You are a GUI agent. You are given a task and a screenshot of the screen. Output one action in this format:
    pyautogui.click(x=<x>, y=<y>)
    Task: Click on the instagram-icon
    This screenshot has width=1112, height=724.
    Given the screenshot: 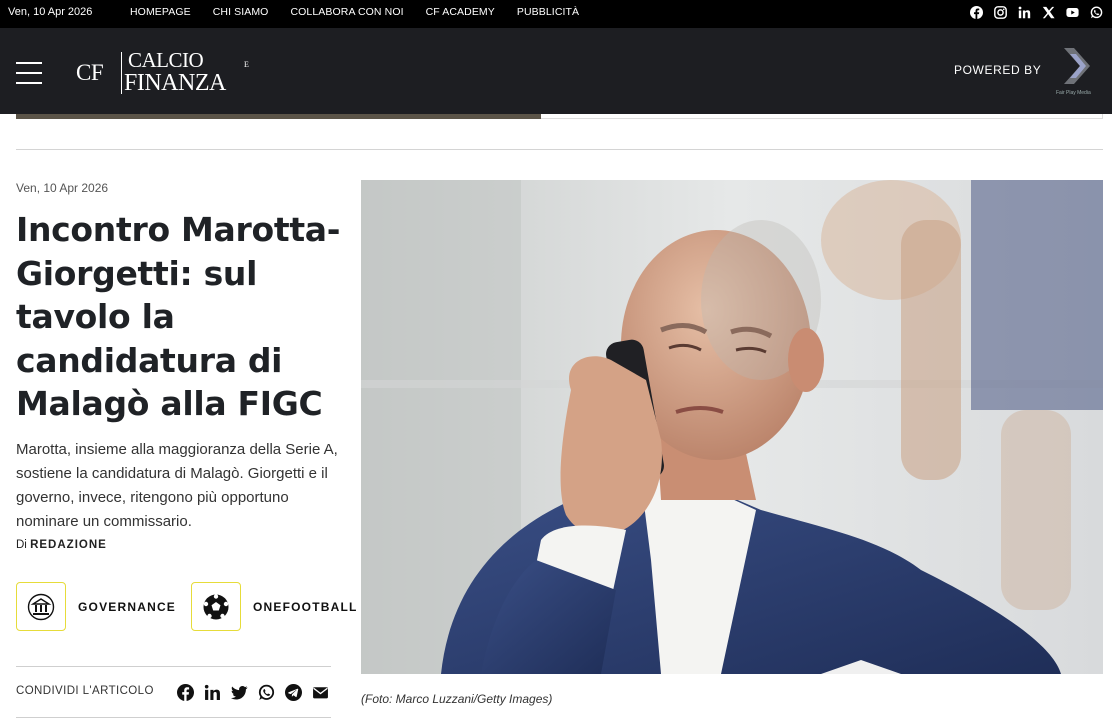 What is the action you would take?
    pyautogui.click(x=1000, y=12)
    